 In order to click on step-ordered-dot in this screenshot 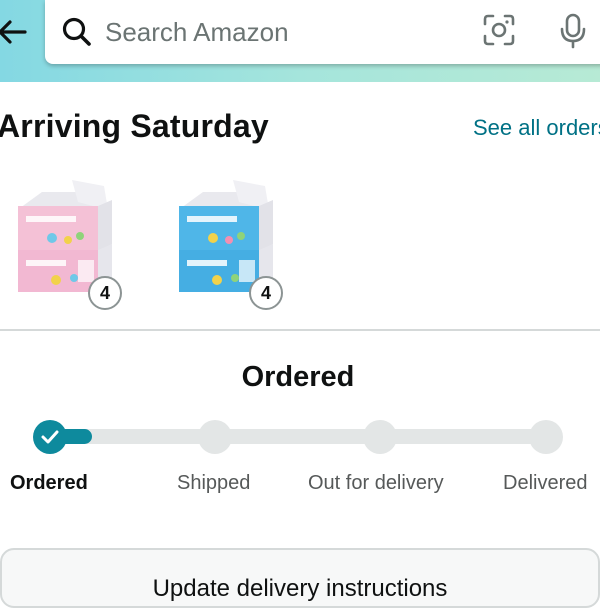, I will do `click(50, 437)`.